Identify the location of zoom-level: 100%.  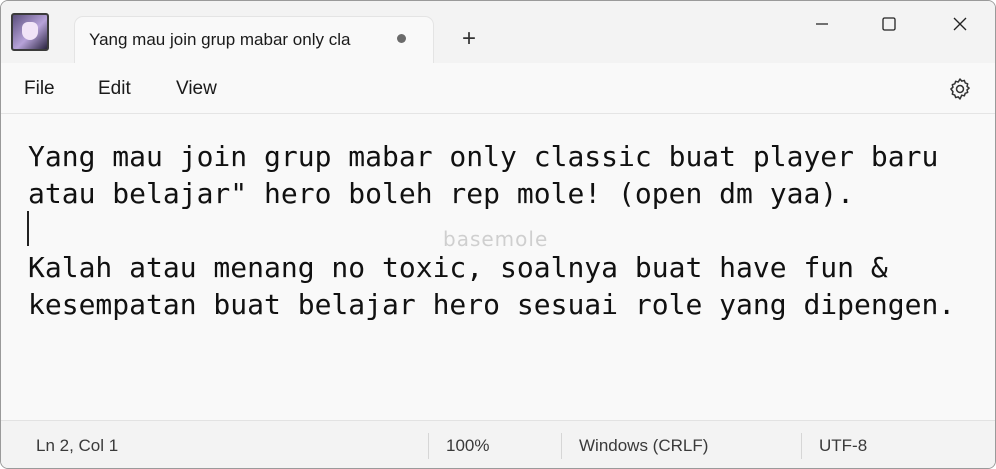
(467, 446).